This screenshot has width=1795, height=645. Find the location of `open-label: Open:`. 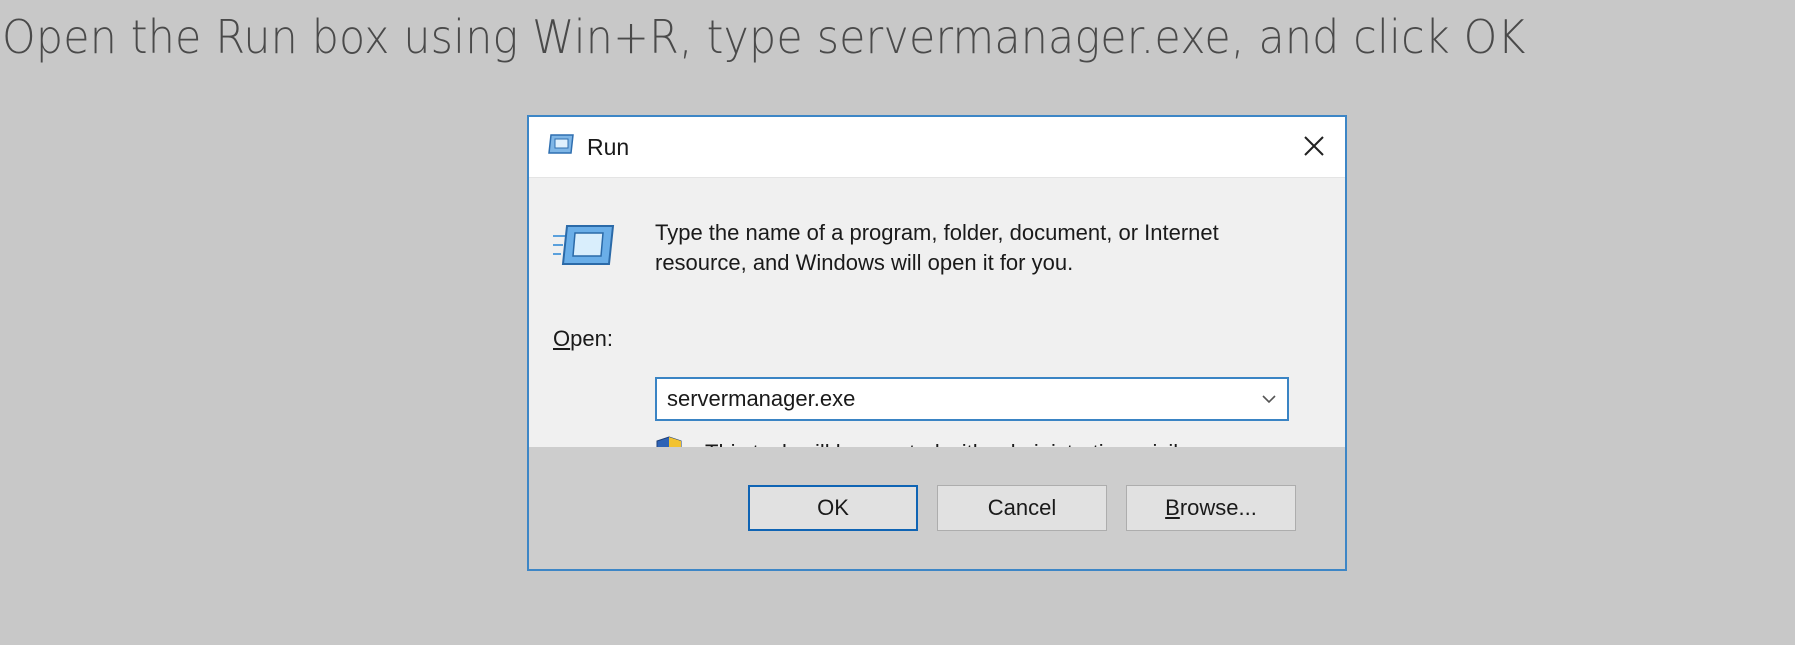

open-label: Open: is located at coordinates (583, 339).